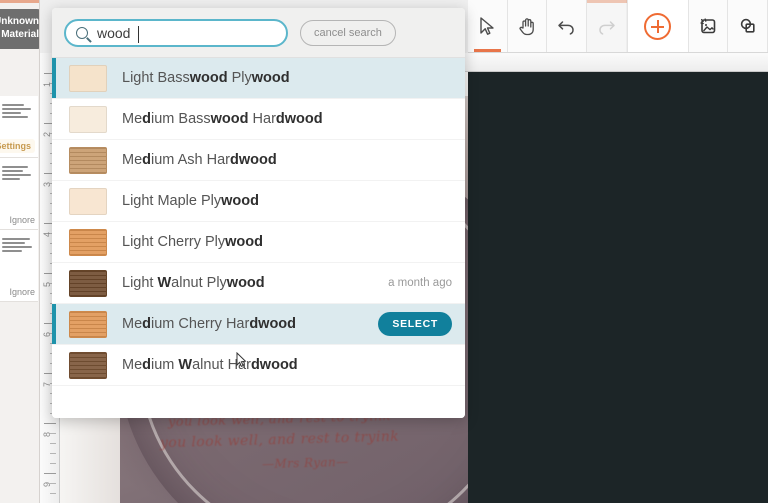  I want to click on undo-button, so click(567, 26).